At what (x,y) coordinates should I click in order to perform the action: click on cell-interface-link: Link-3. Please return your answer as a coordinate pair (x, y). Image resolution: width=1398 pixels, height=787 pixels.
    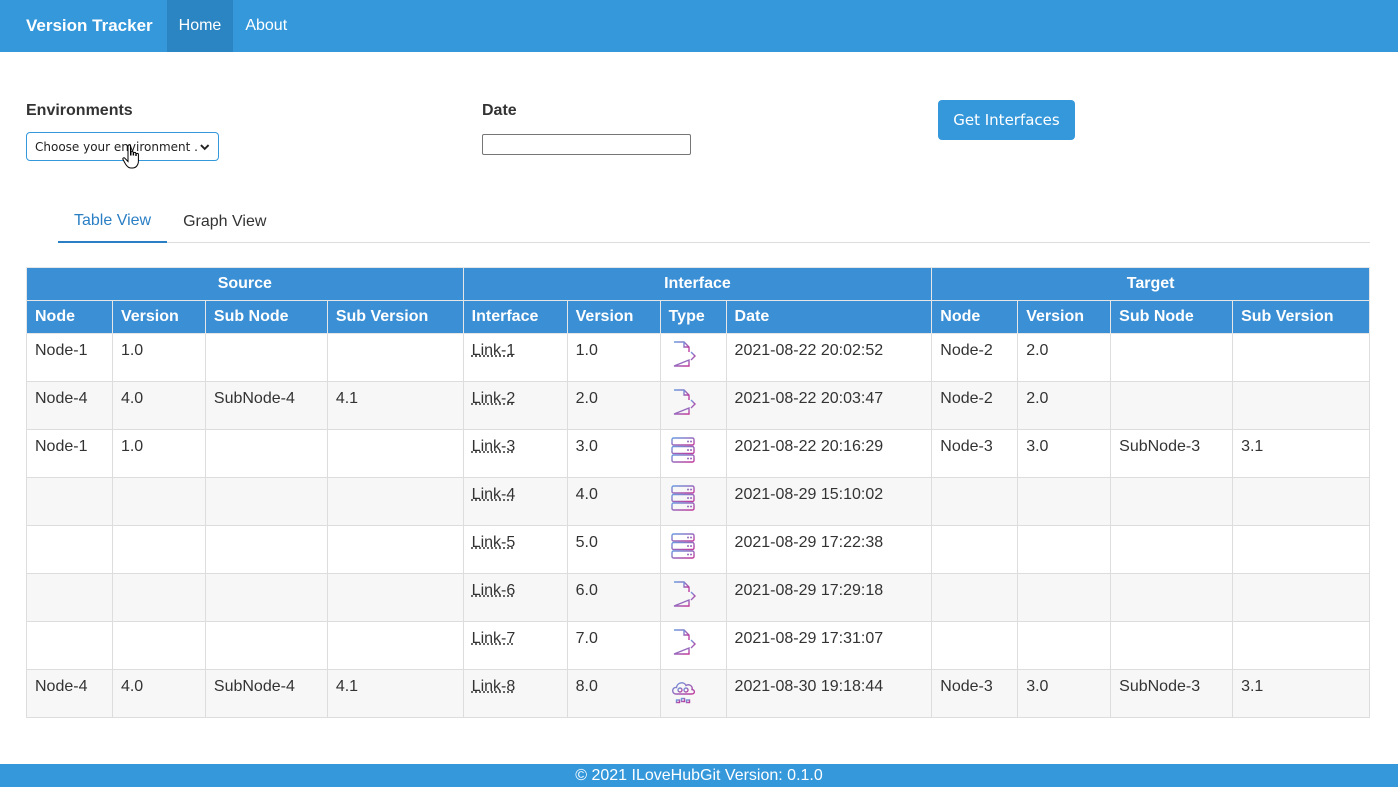
    Looking at the image, I should click on (515, 453).